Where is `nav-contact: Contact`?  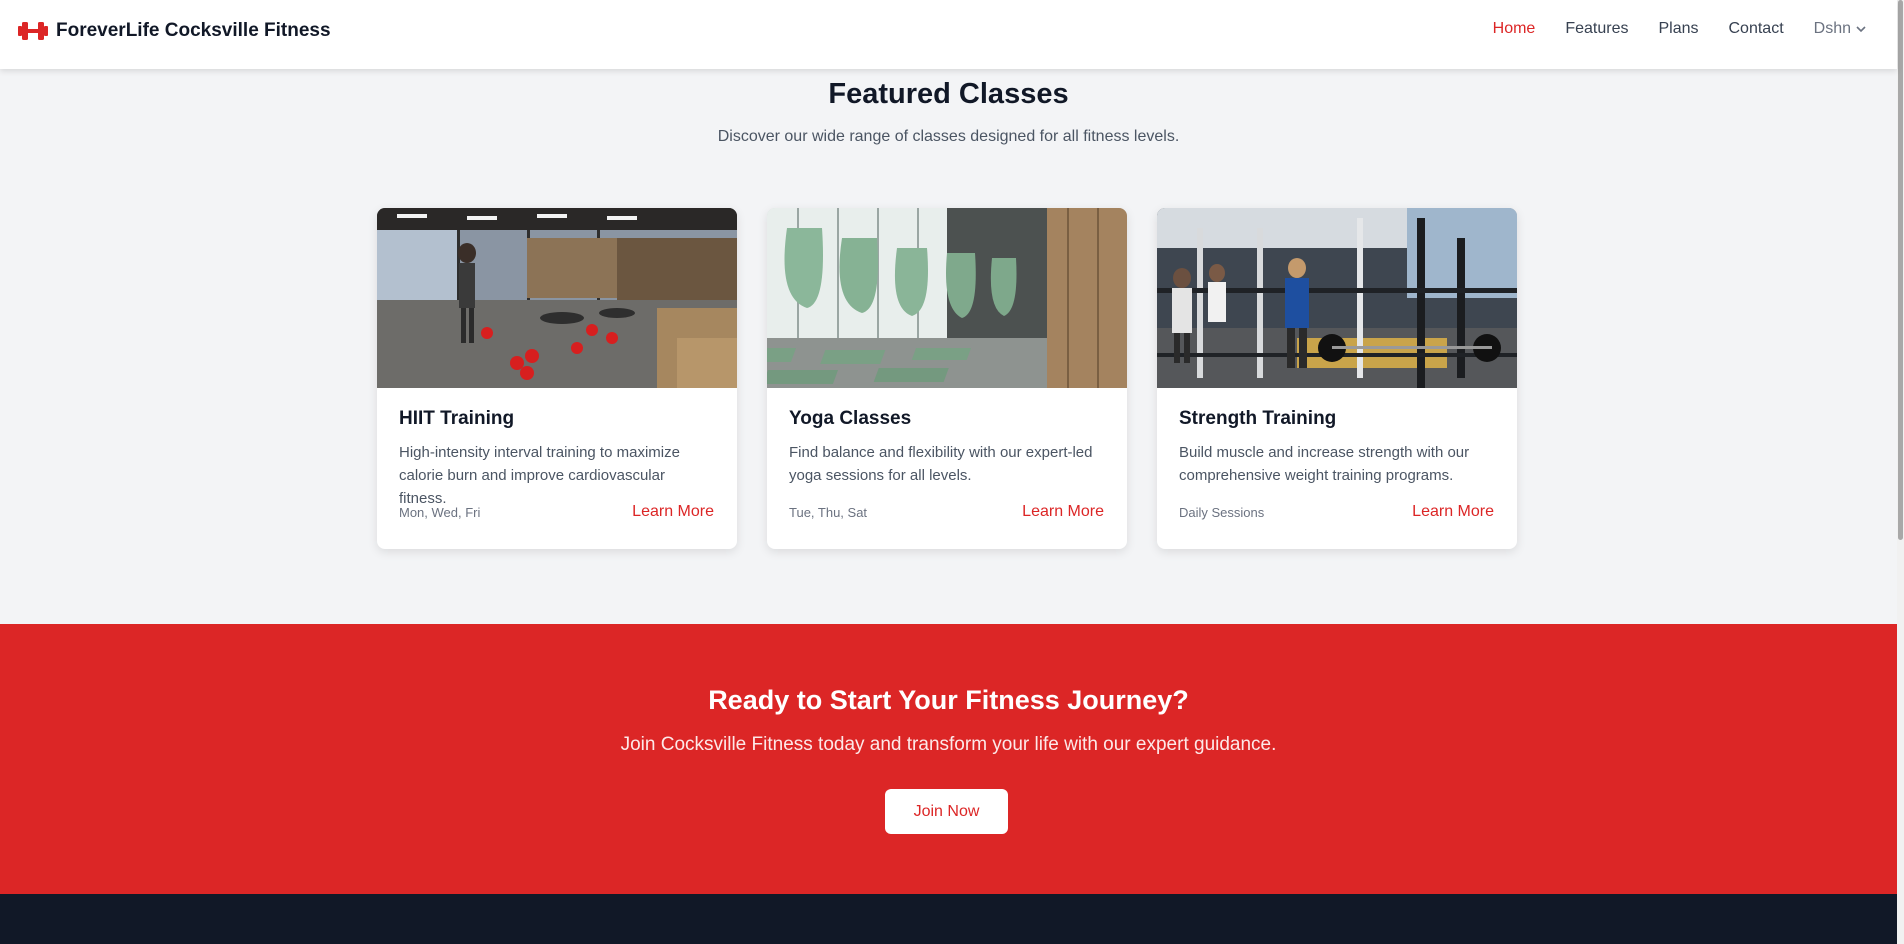 nav-contact: Contact is located at coordinates (1756, 29).